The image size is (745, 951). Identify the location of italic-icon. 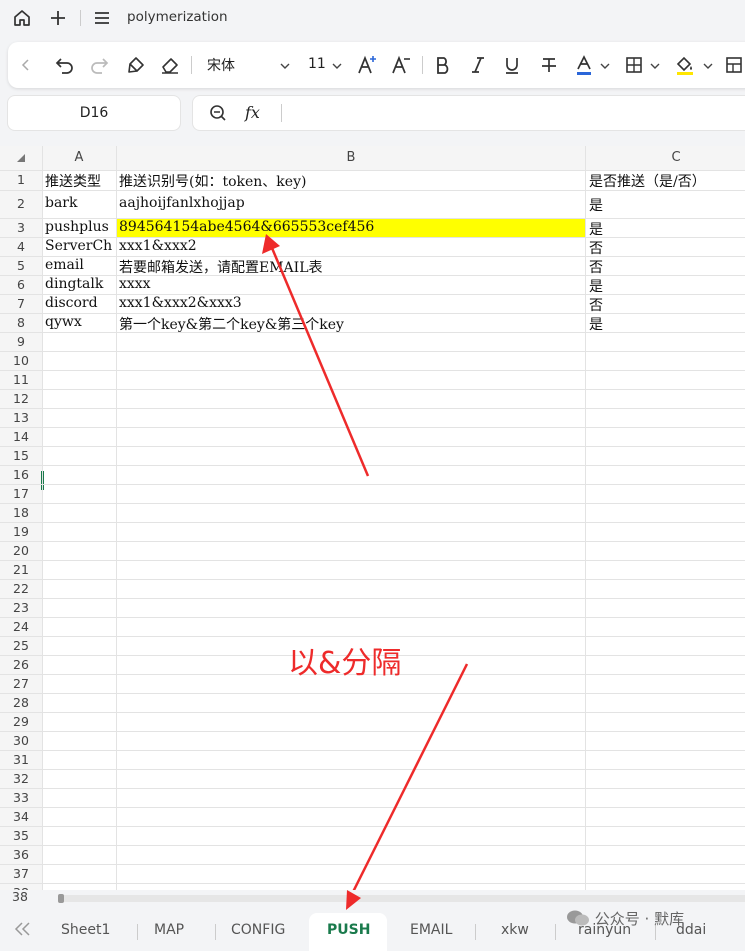
(478, 65).